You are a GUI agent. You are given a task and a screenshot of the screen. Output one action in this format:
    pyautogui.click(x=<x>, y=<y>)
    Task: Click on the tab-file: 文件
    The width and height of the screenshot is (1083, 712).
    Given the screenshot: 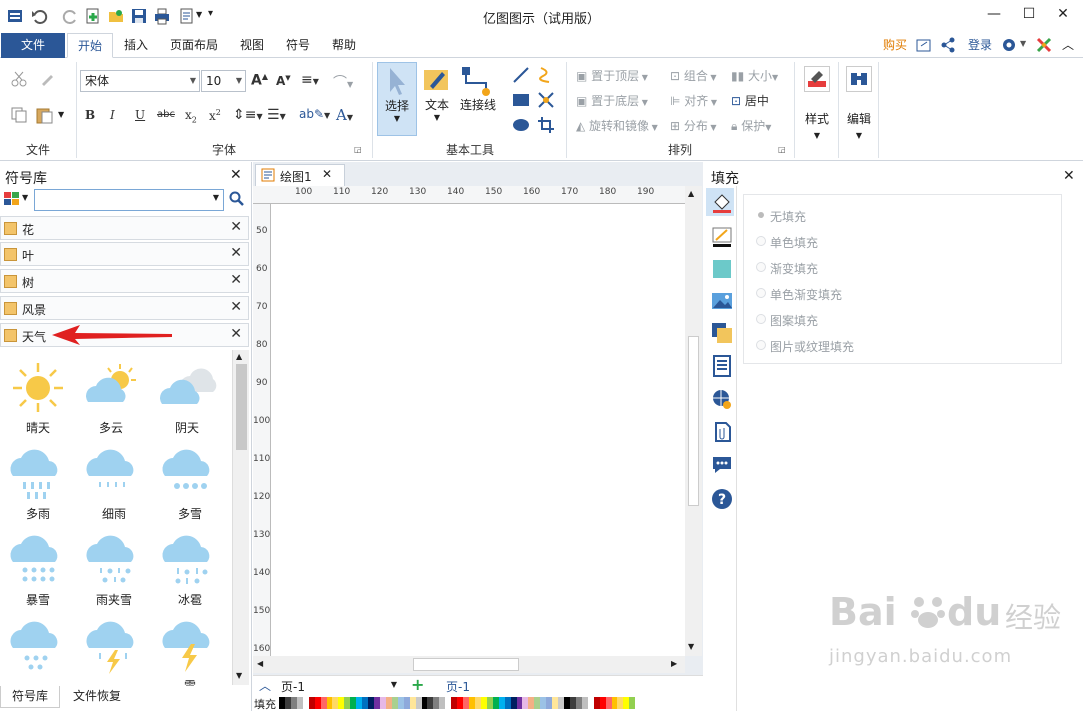 What is the action you would take?
    pyautogui.click(x=33, y=45)
    